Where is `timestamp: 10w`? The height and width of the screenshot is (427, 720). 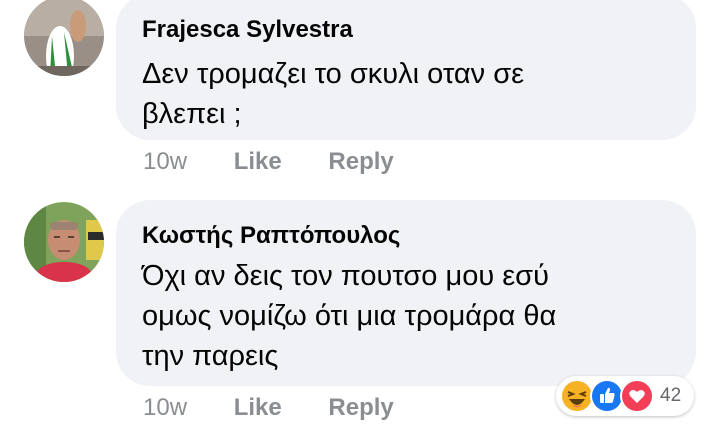
timestamp: 10w is located at coordinates (165, 408).